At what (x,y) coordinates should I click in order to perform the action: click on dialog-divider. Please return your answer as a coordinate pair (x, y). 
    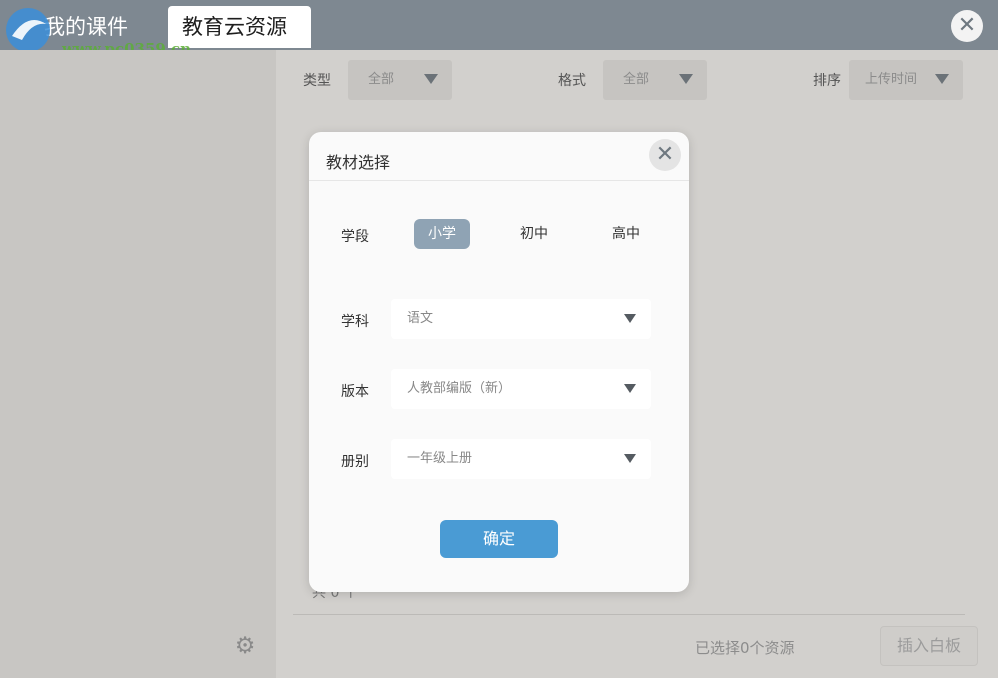
    Looking at the image, I should click on (499, 180).